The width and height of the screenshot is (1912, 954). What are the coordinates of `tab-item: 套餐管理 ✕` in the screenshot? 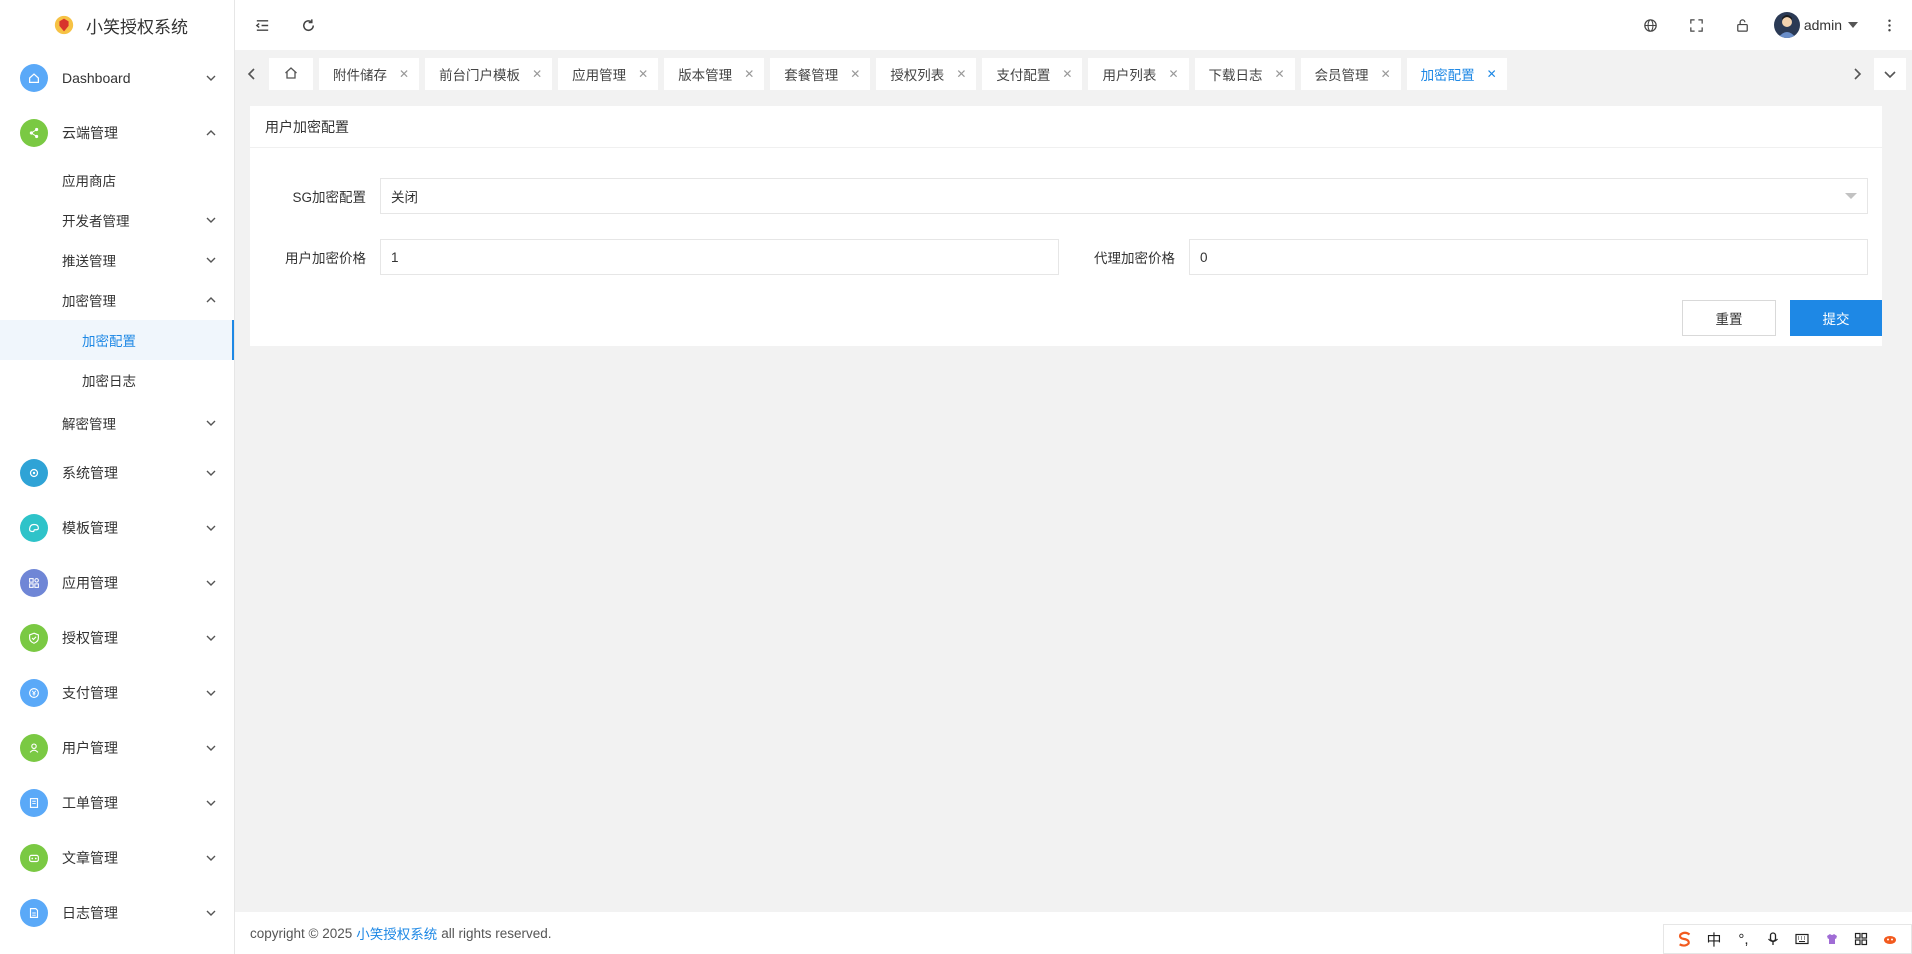 It's located at (820, 74).